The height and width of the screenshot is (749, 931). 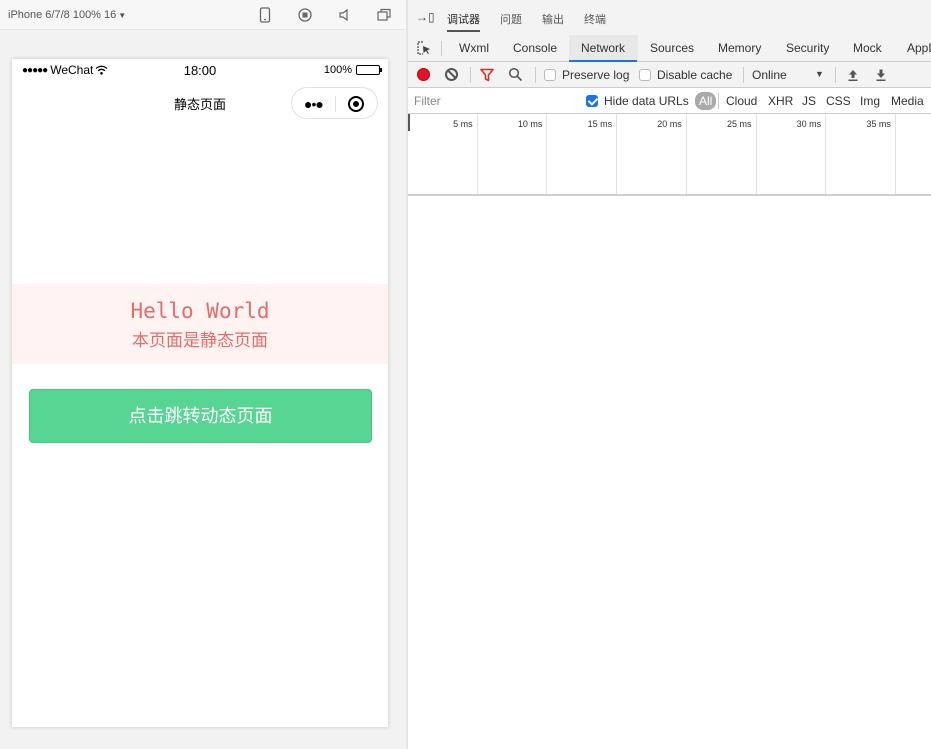 I want to click on preserve-log-label: Preserve log, so click(x=596, y=75).